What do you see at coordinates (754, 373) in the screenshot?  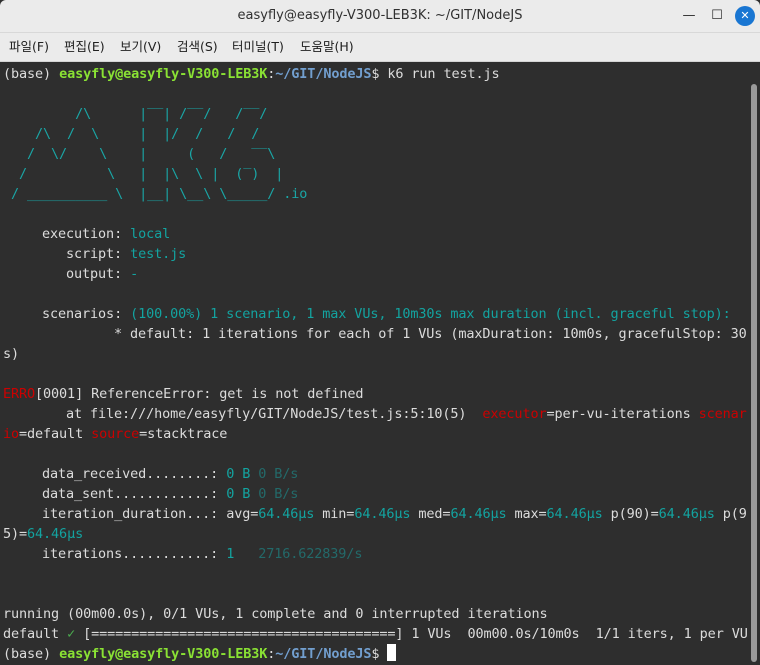 I see `scrollbar-thumb` at bounding box center [754, 373].